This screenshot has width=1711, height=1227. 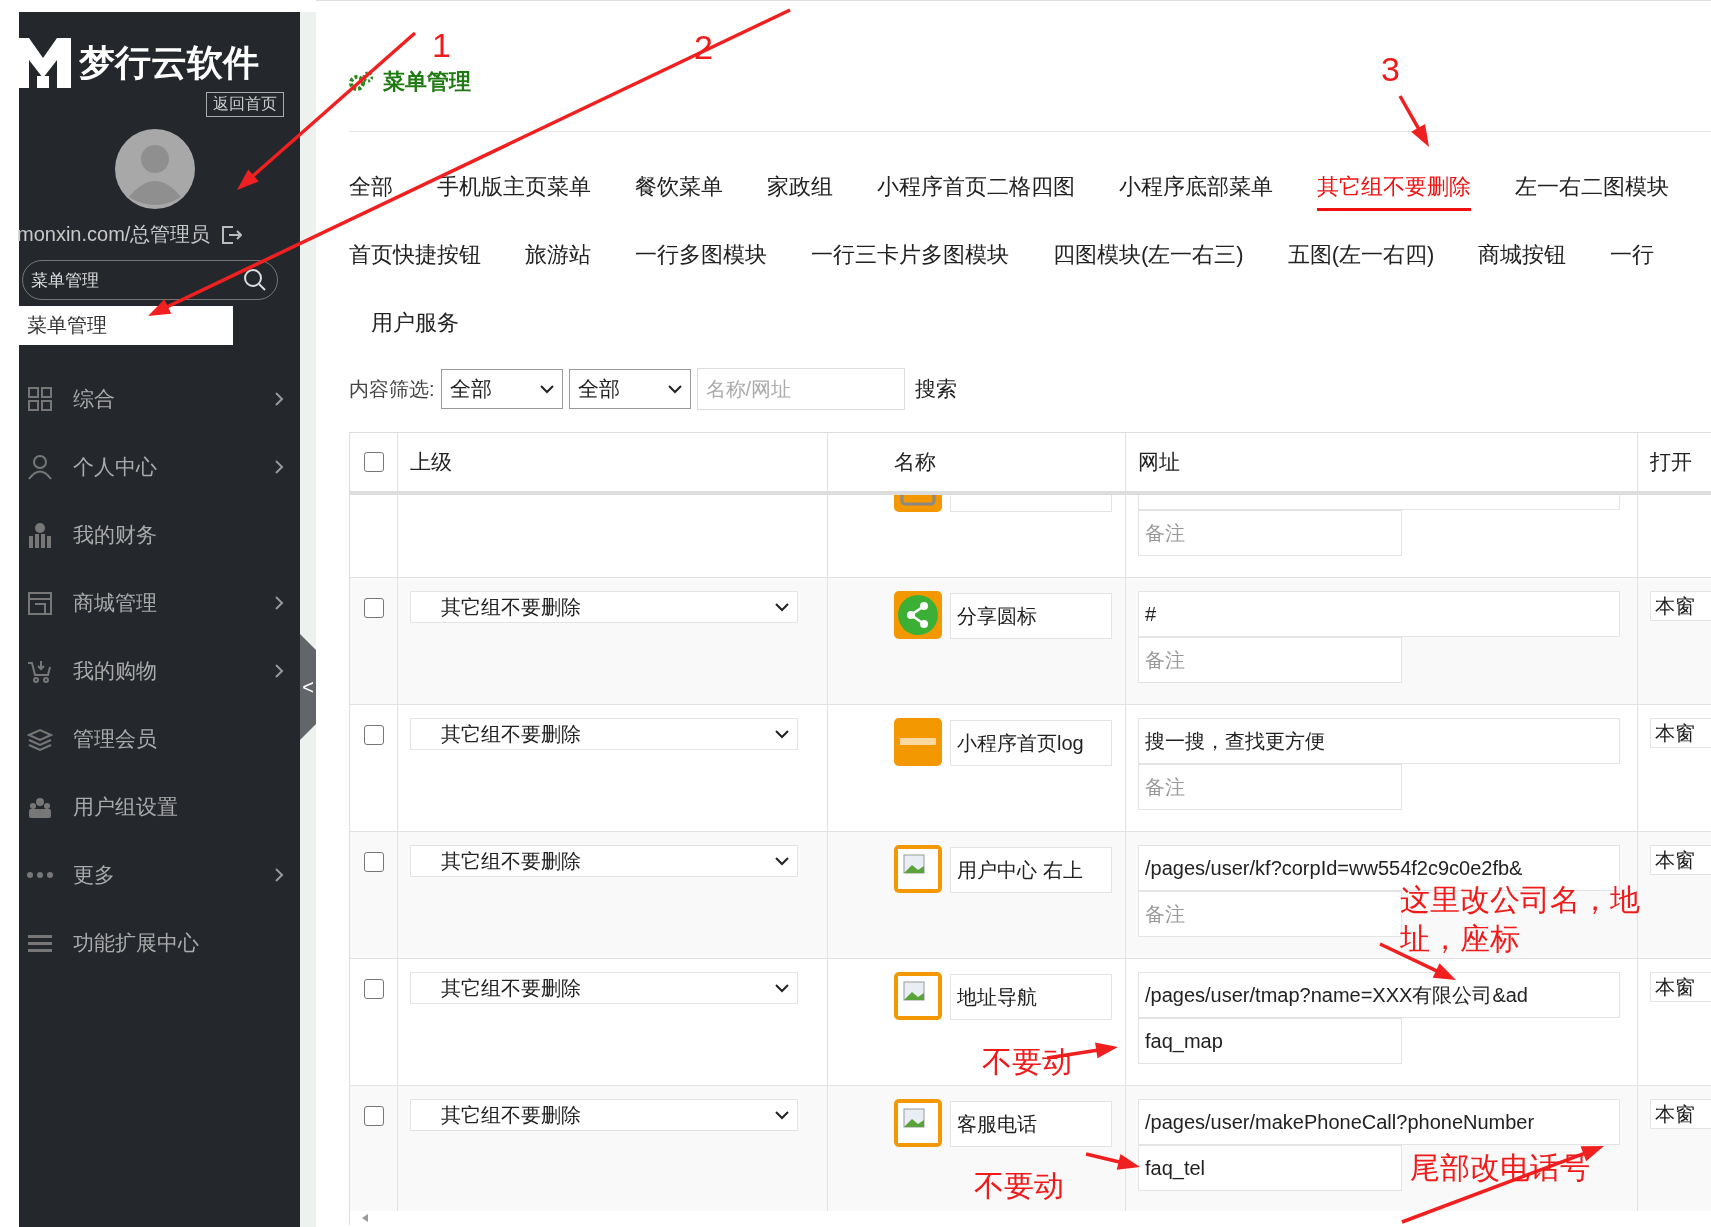 I want to click on collapse-handle: <, so click(x=308, y=687).